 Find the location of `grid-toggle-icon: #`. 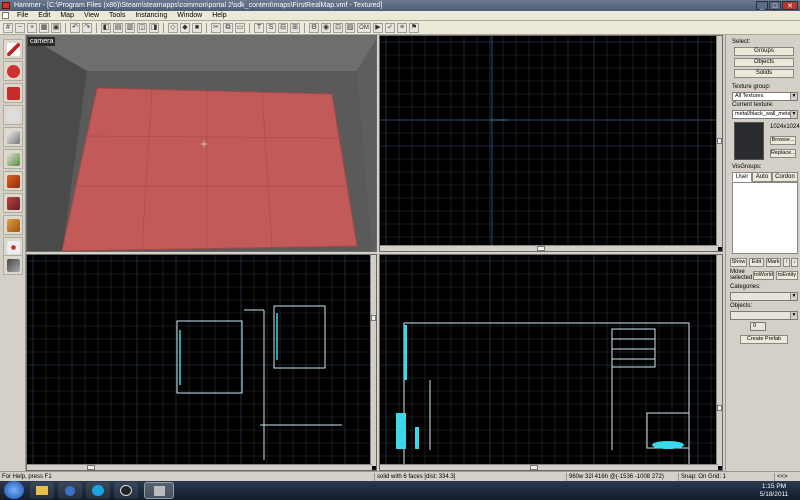

grid-toggle-icon: # is located at coordinates (8, 27).